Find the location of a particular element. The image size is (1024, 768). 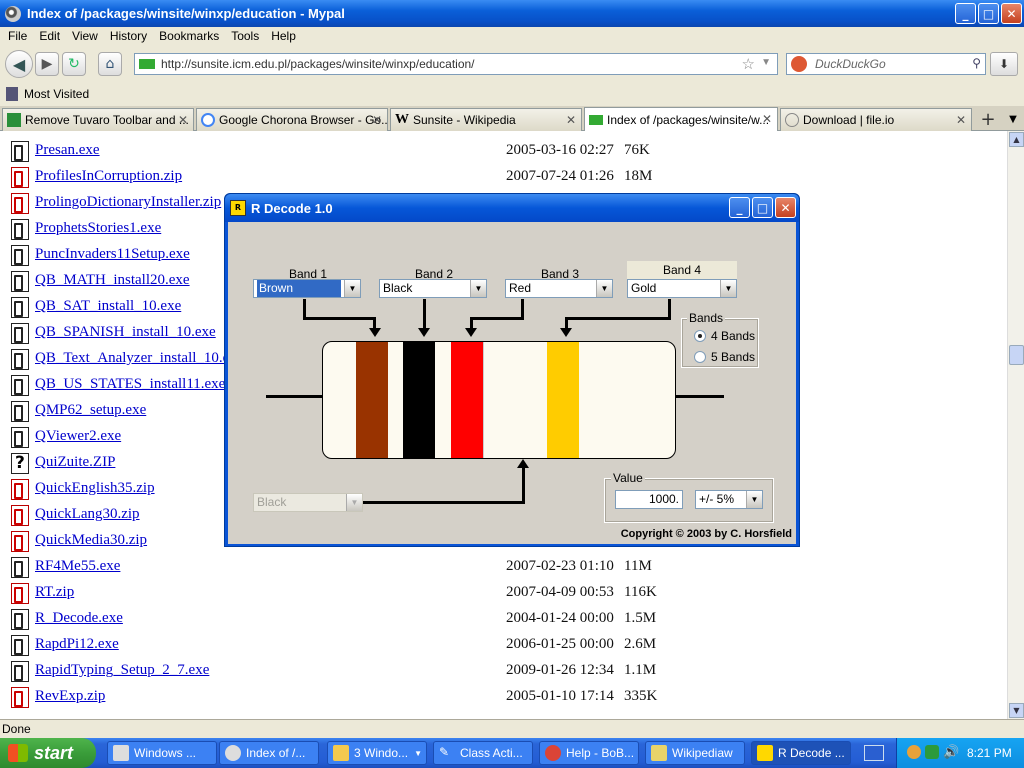

forward-button: ▶ is located at coordinates (47, 64).